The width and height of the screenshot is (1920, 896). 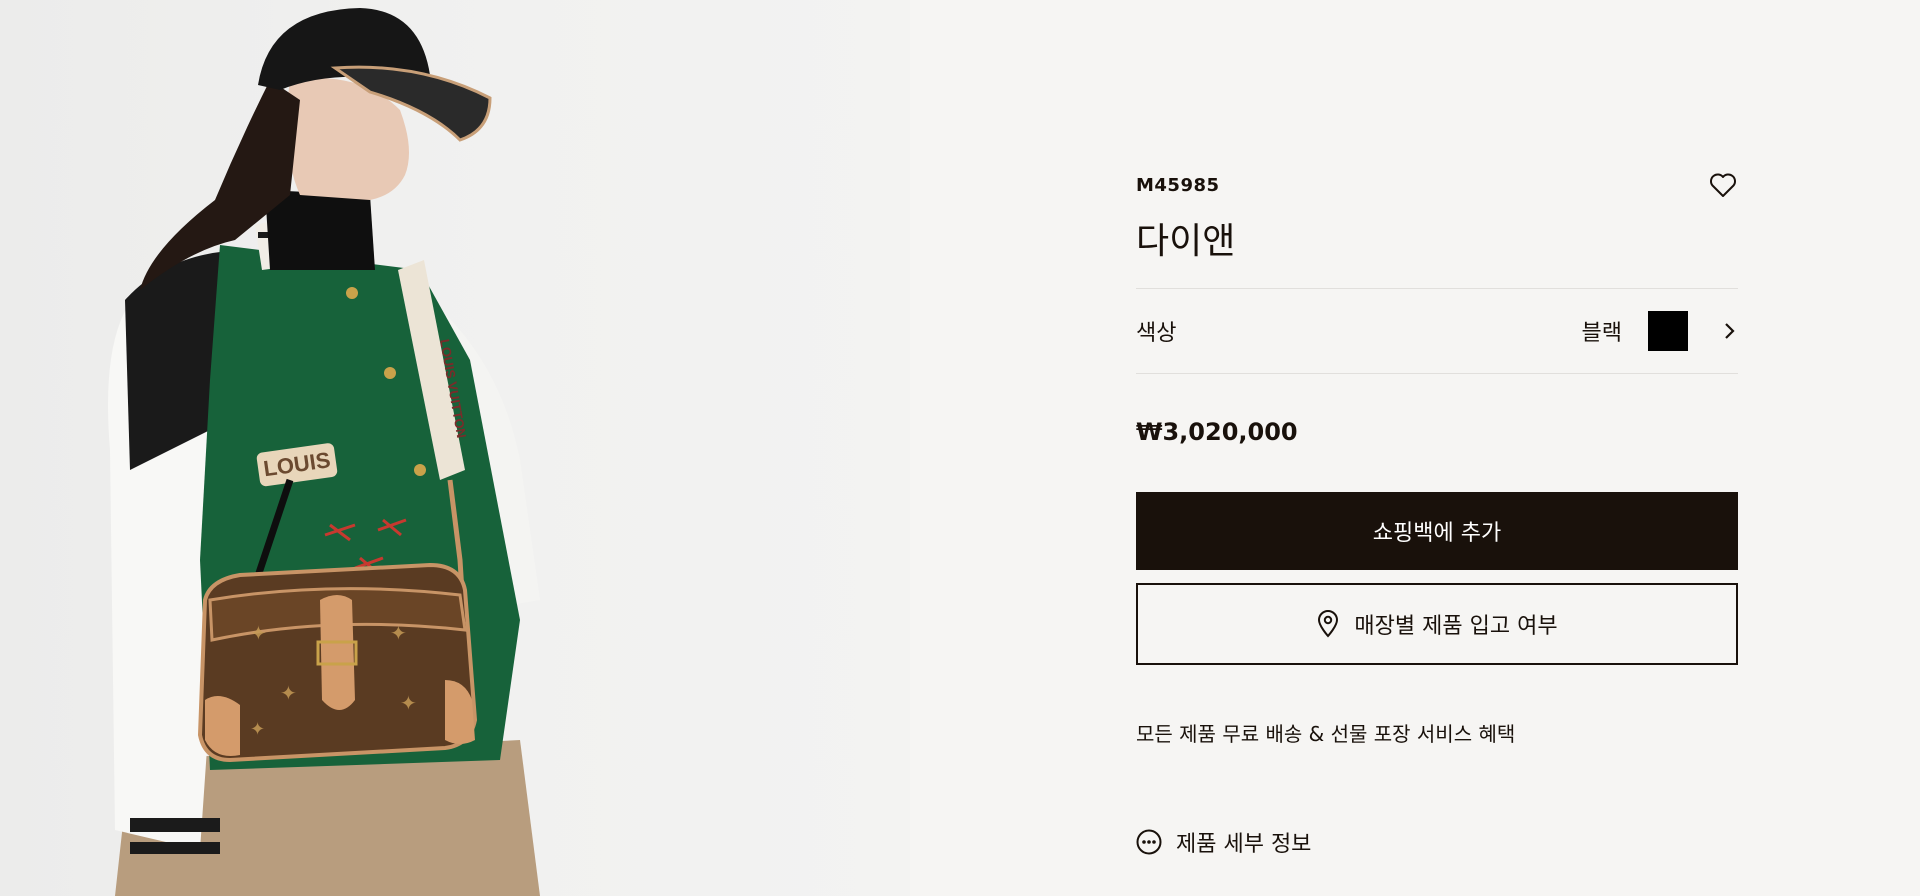 What do you see at coordinates (1178, 185) in the screenshot?
I see `product-sku: M45985` at bounding box center [1178, 185].